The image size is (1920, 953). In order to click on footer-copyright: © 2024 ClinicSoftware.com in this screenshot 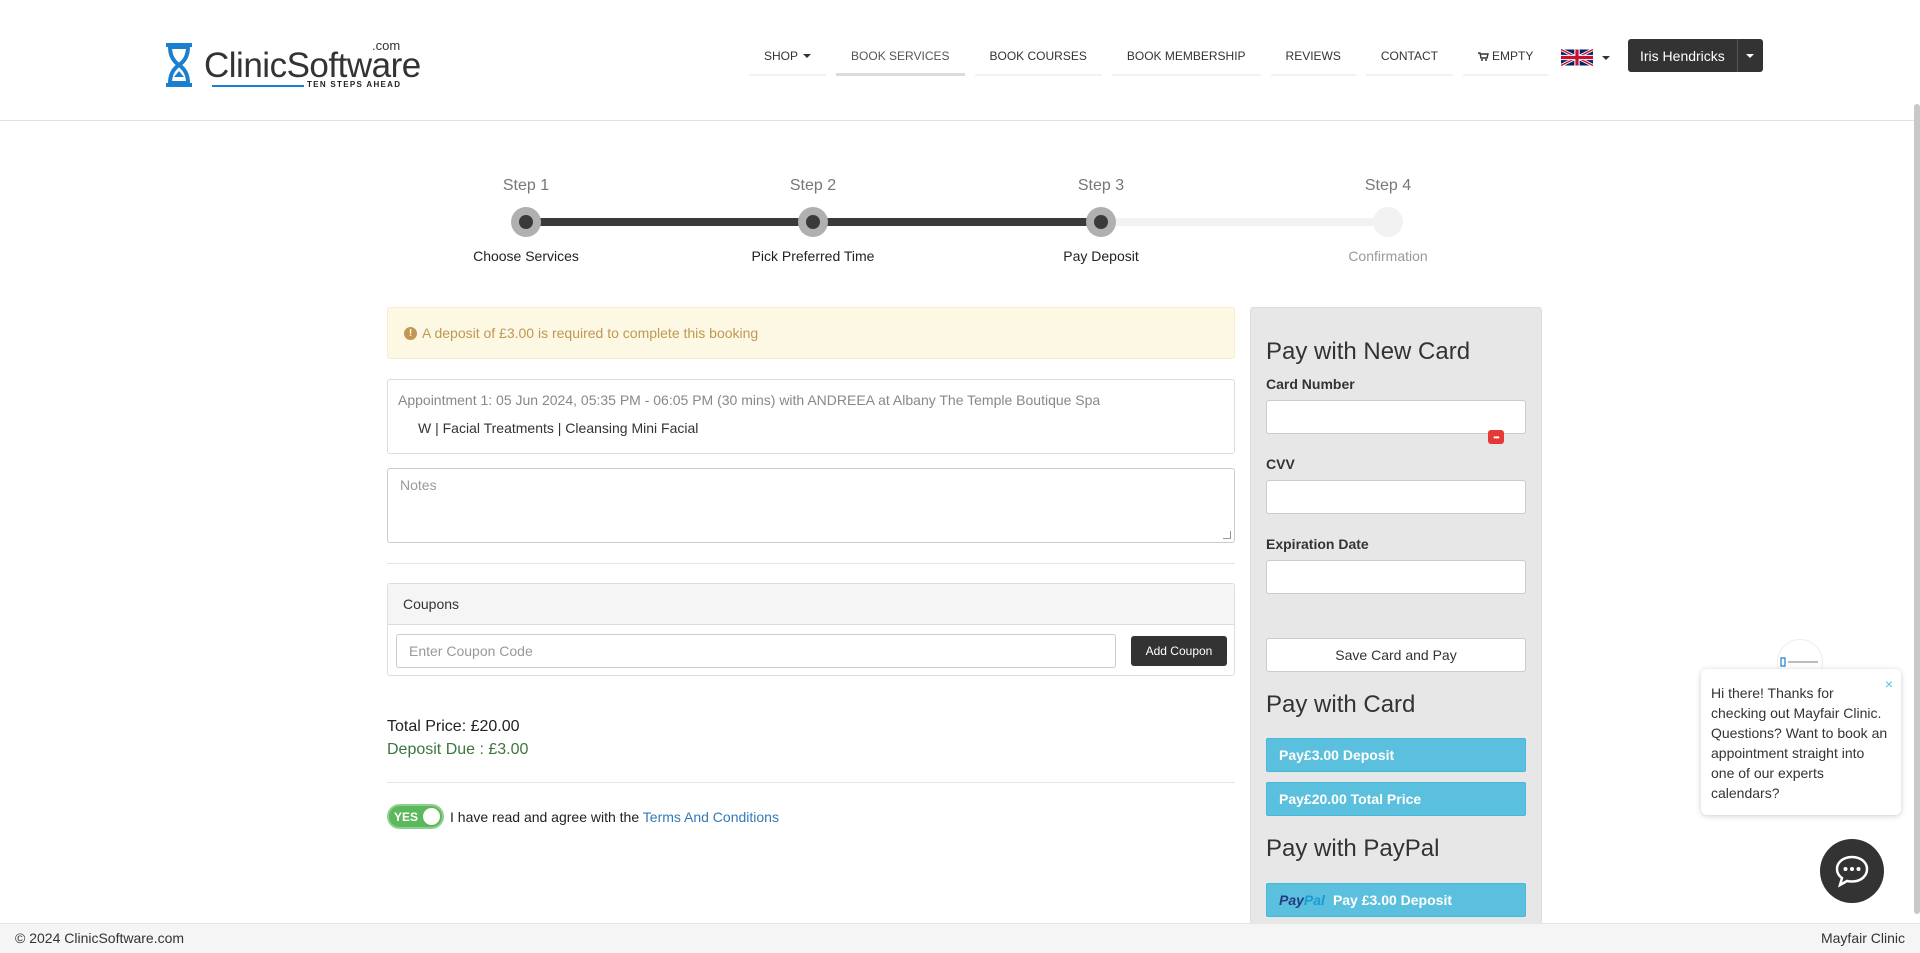, I will do `click(100, 938)`.